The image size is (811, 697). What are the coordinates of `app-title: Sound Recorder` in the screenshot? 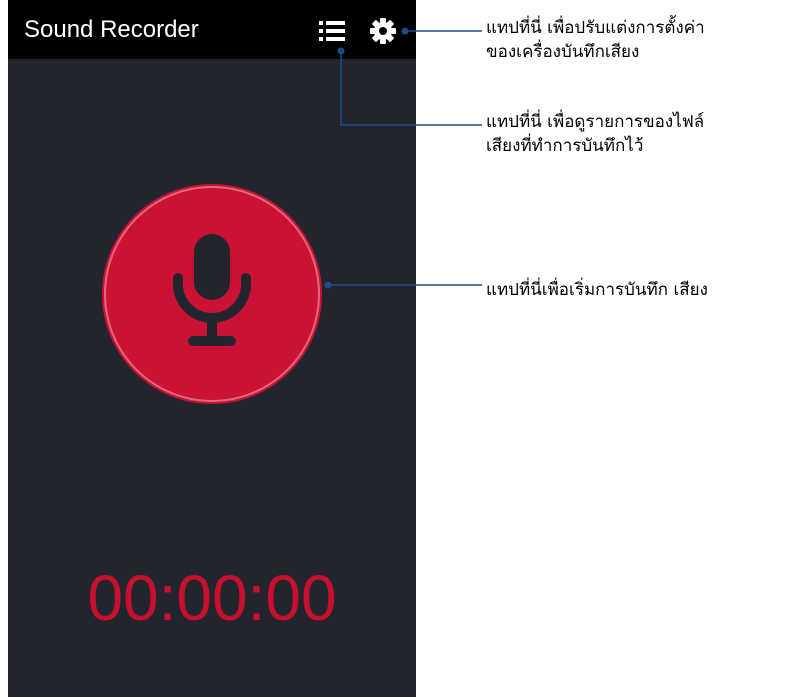 It's located at (111, 29).